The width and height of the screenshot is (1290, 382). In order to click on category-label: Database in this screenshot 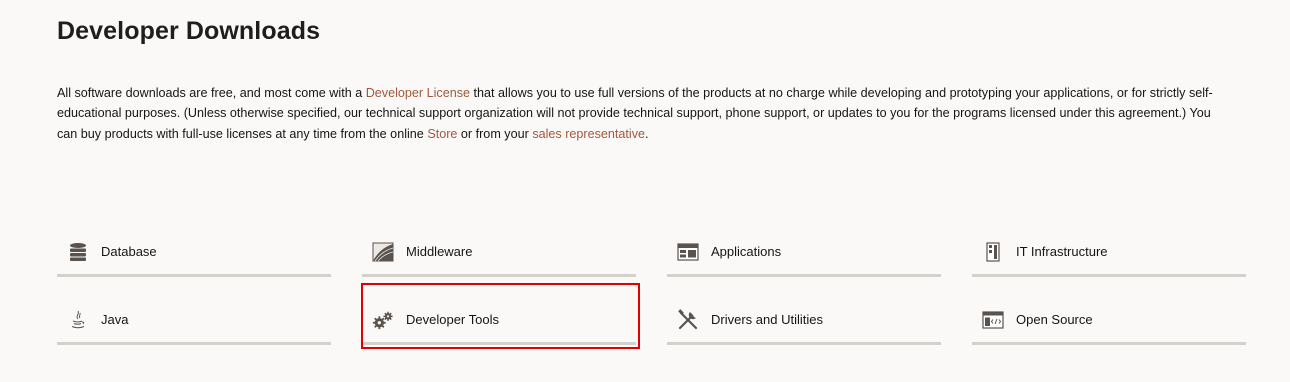, I will do `click(129, 251)`.